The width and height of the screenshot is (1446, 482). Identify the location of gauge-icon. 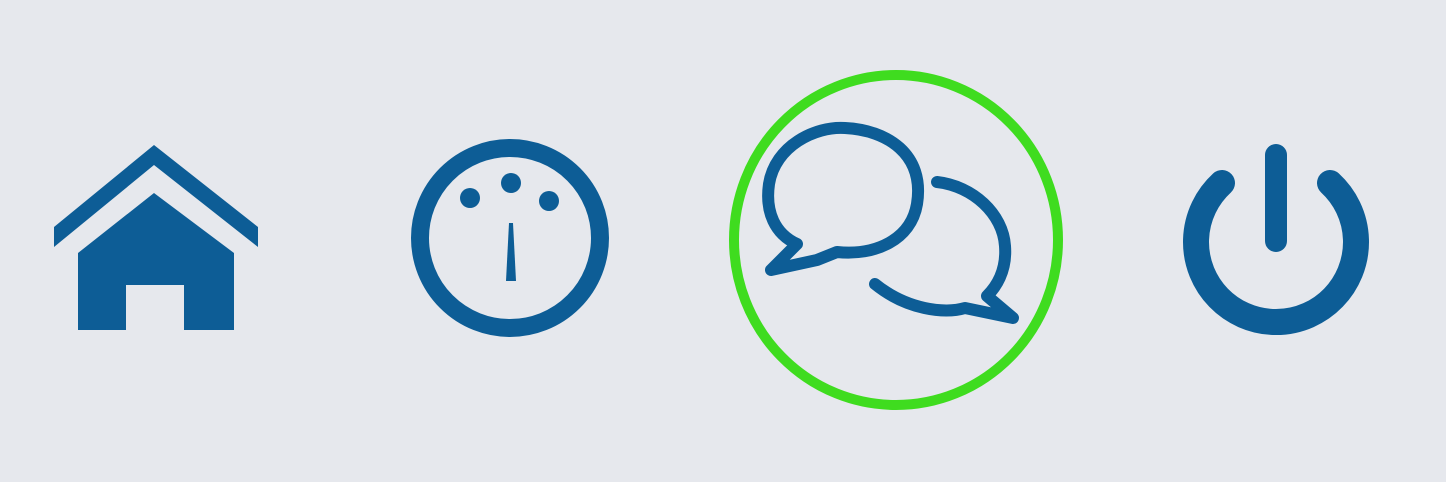
(510, 238).